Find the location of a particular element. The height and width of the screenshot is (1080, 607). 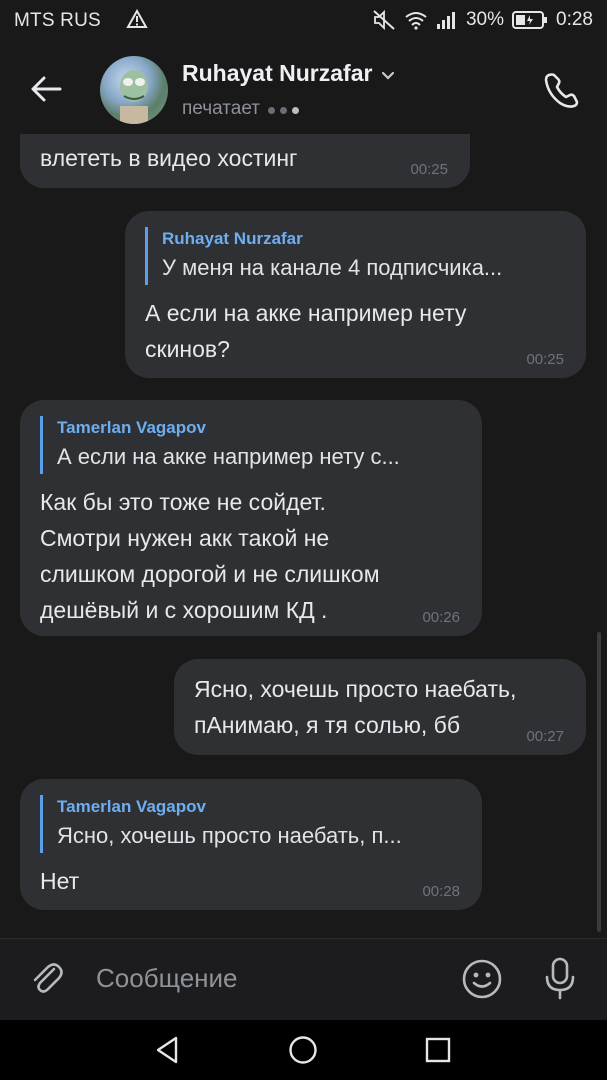

system-nav-bar is located at coordinates (303, 1050).